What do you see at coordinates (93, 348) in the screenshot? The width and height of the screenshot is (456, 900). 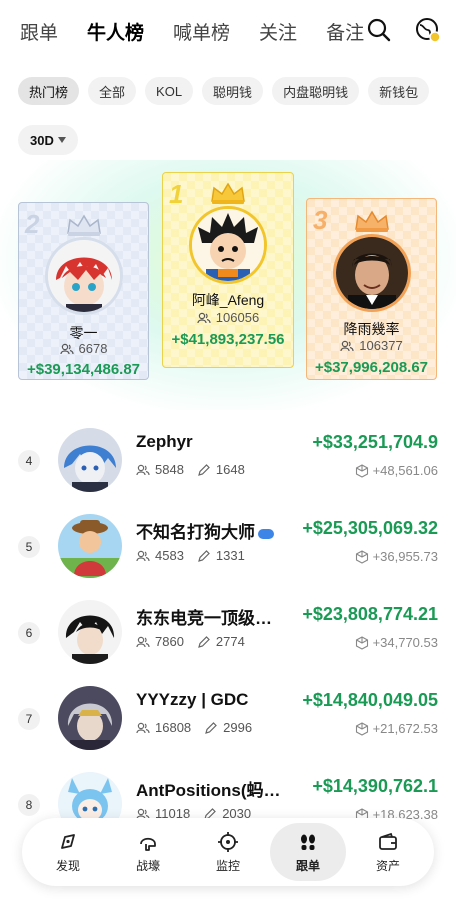 I see `followers-count: 6678` at bounding box center [93, 348].